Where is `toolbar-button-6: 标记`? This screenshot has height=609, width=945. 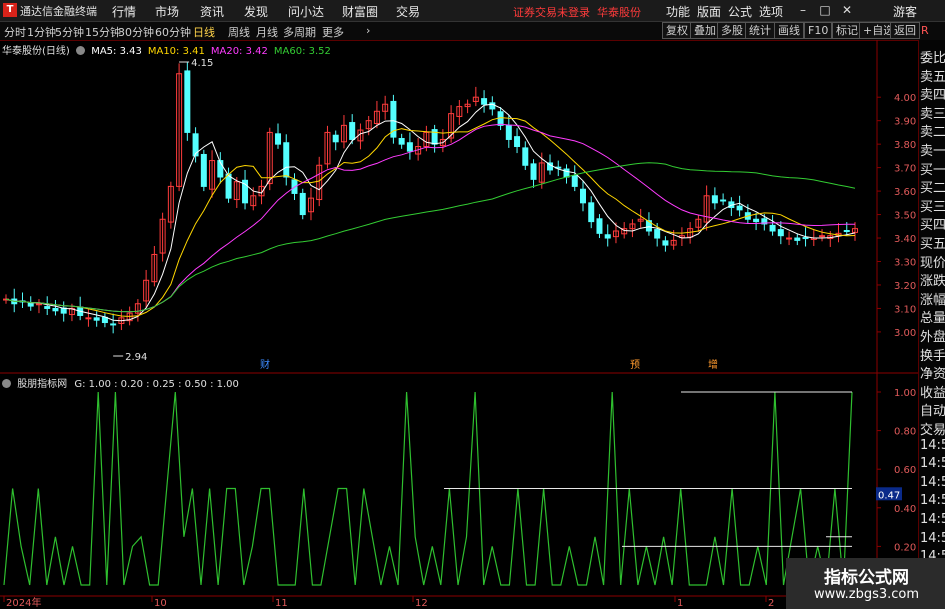 toolbar-button-6: 标记 is located at coordinates (847, 30).